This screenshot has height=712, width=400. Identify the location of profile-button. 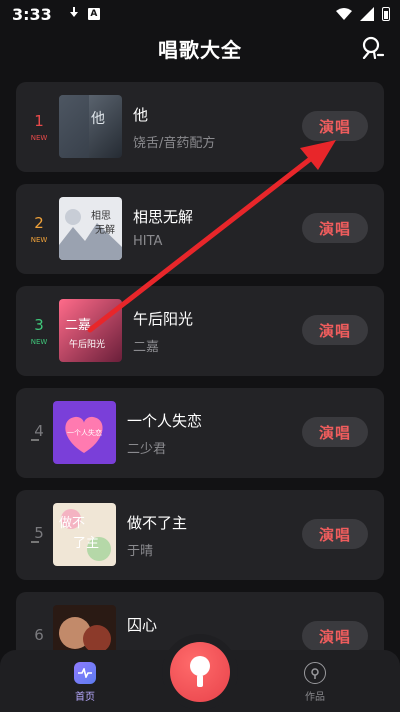
(372, 47).